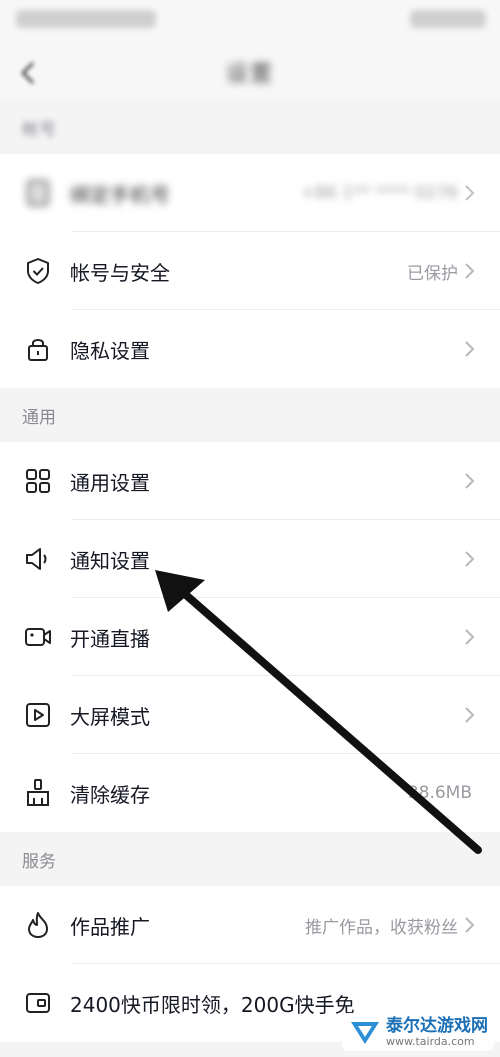 Image resolution: width=500 pixels, height=1057 pixels. Describe the element at coordinates (110, 926) in the screenshot. I see `works-promotion-label: 作品推广` at that location.